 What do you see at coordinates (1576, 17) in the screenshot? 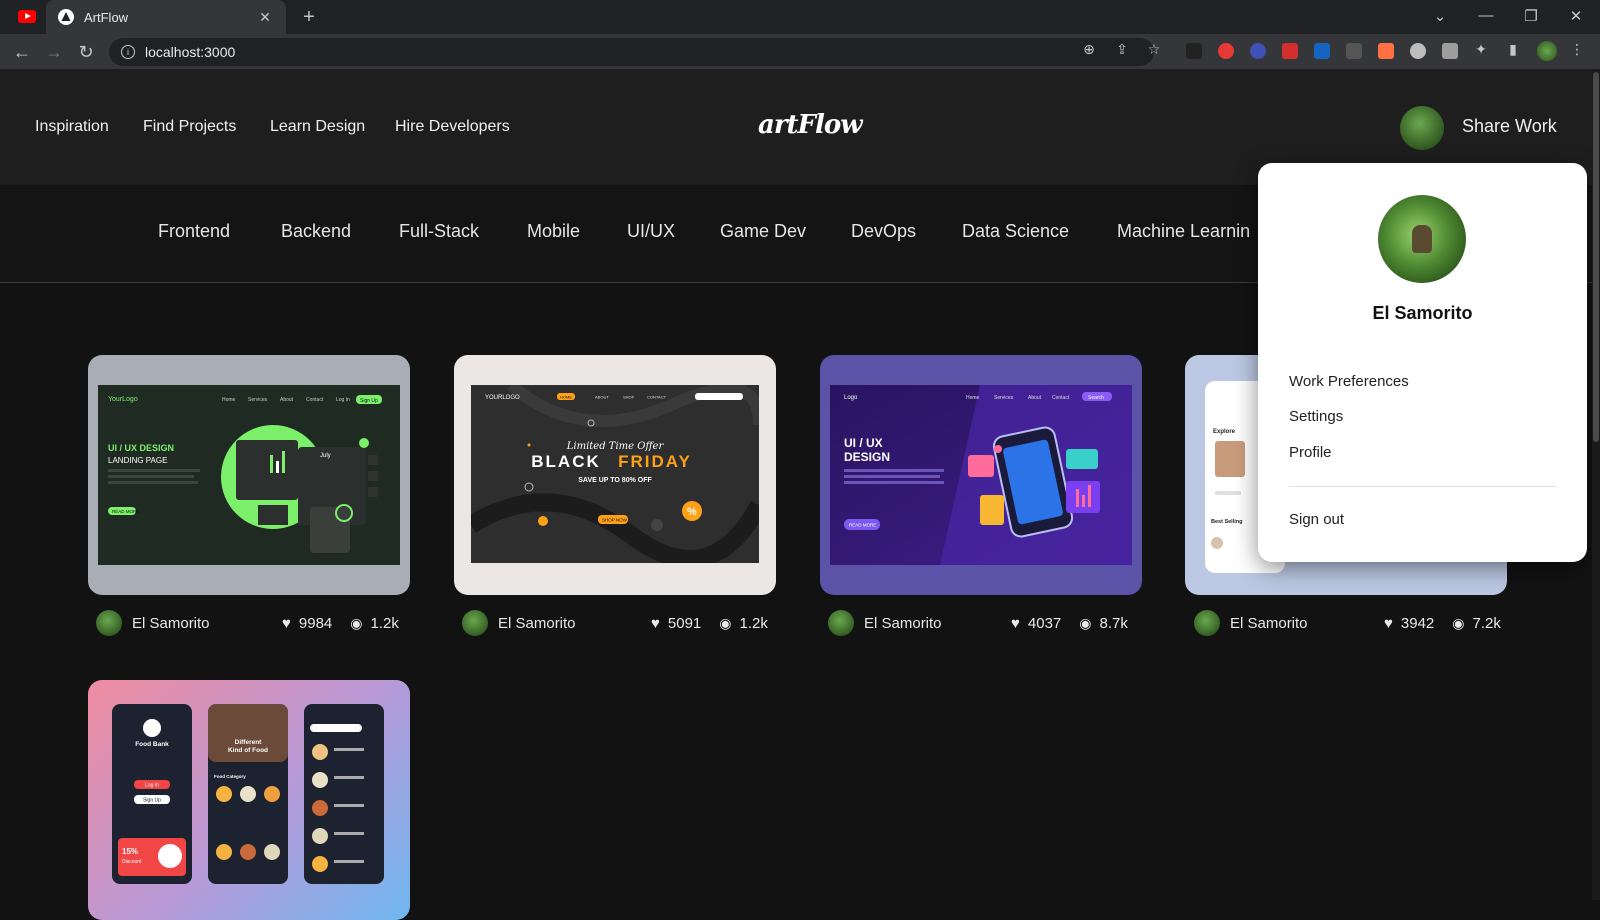
I see `close-window-icon: ✕` at bounding box center [1576, 17].